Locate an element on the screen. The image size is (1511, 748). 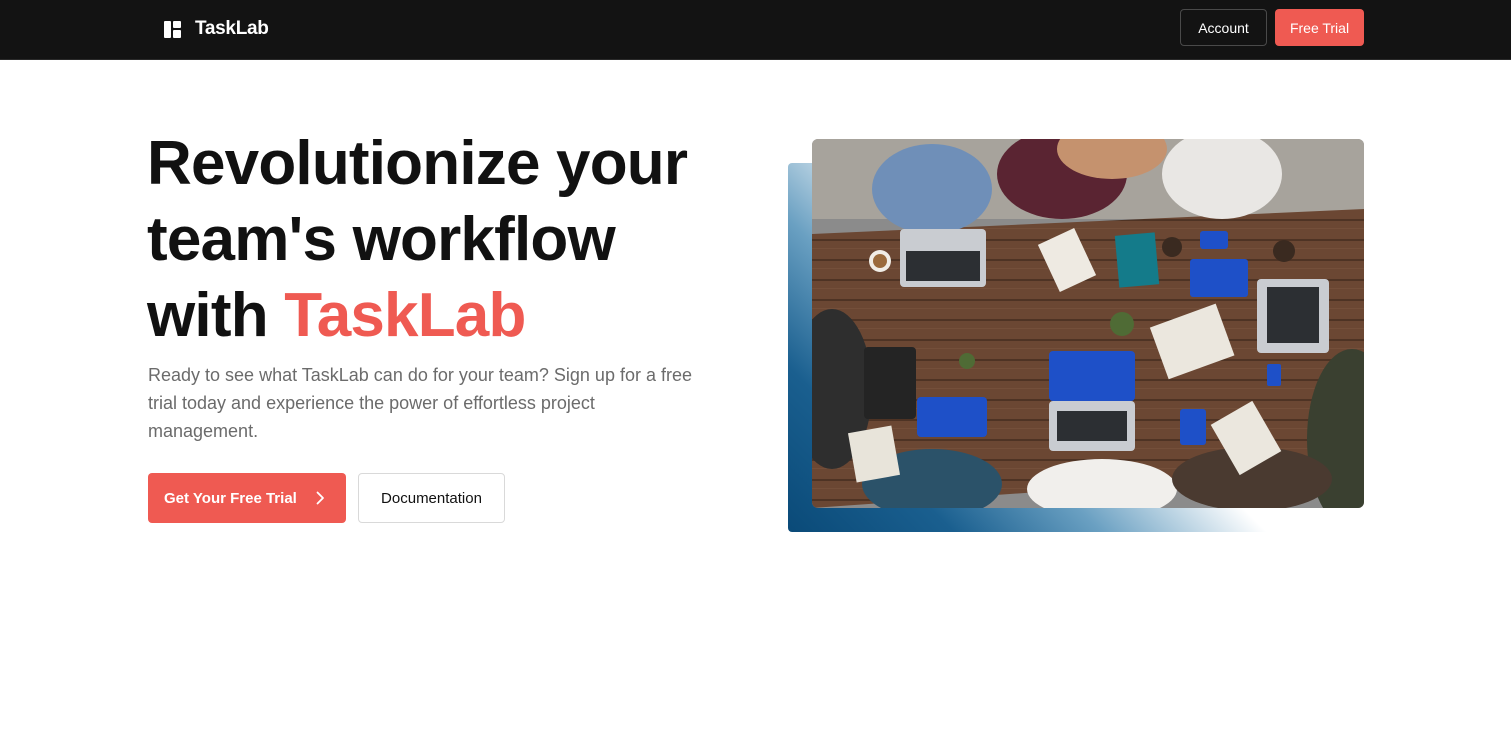
brand: TaskLab is located at coordinates (216, 29).